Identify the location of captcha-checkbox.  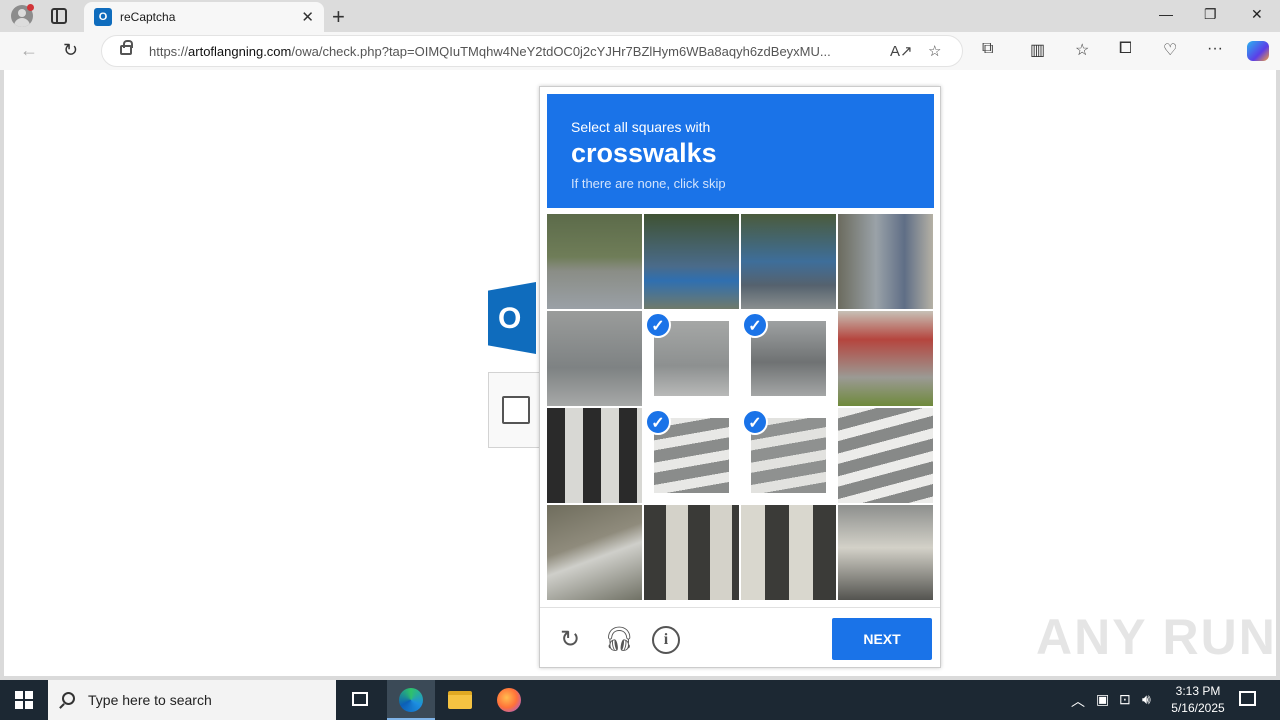
(516, 410).